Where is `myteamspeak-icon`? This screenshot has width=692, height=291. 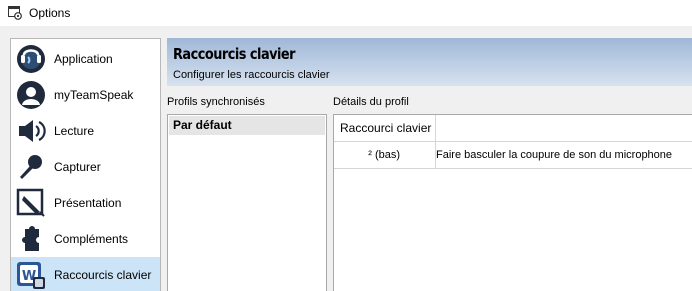 myteamspeak-icon is located at coordinates (31, 95).